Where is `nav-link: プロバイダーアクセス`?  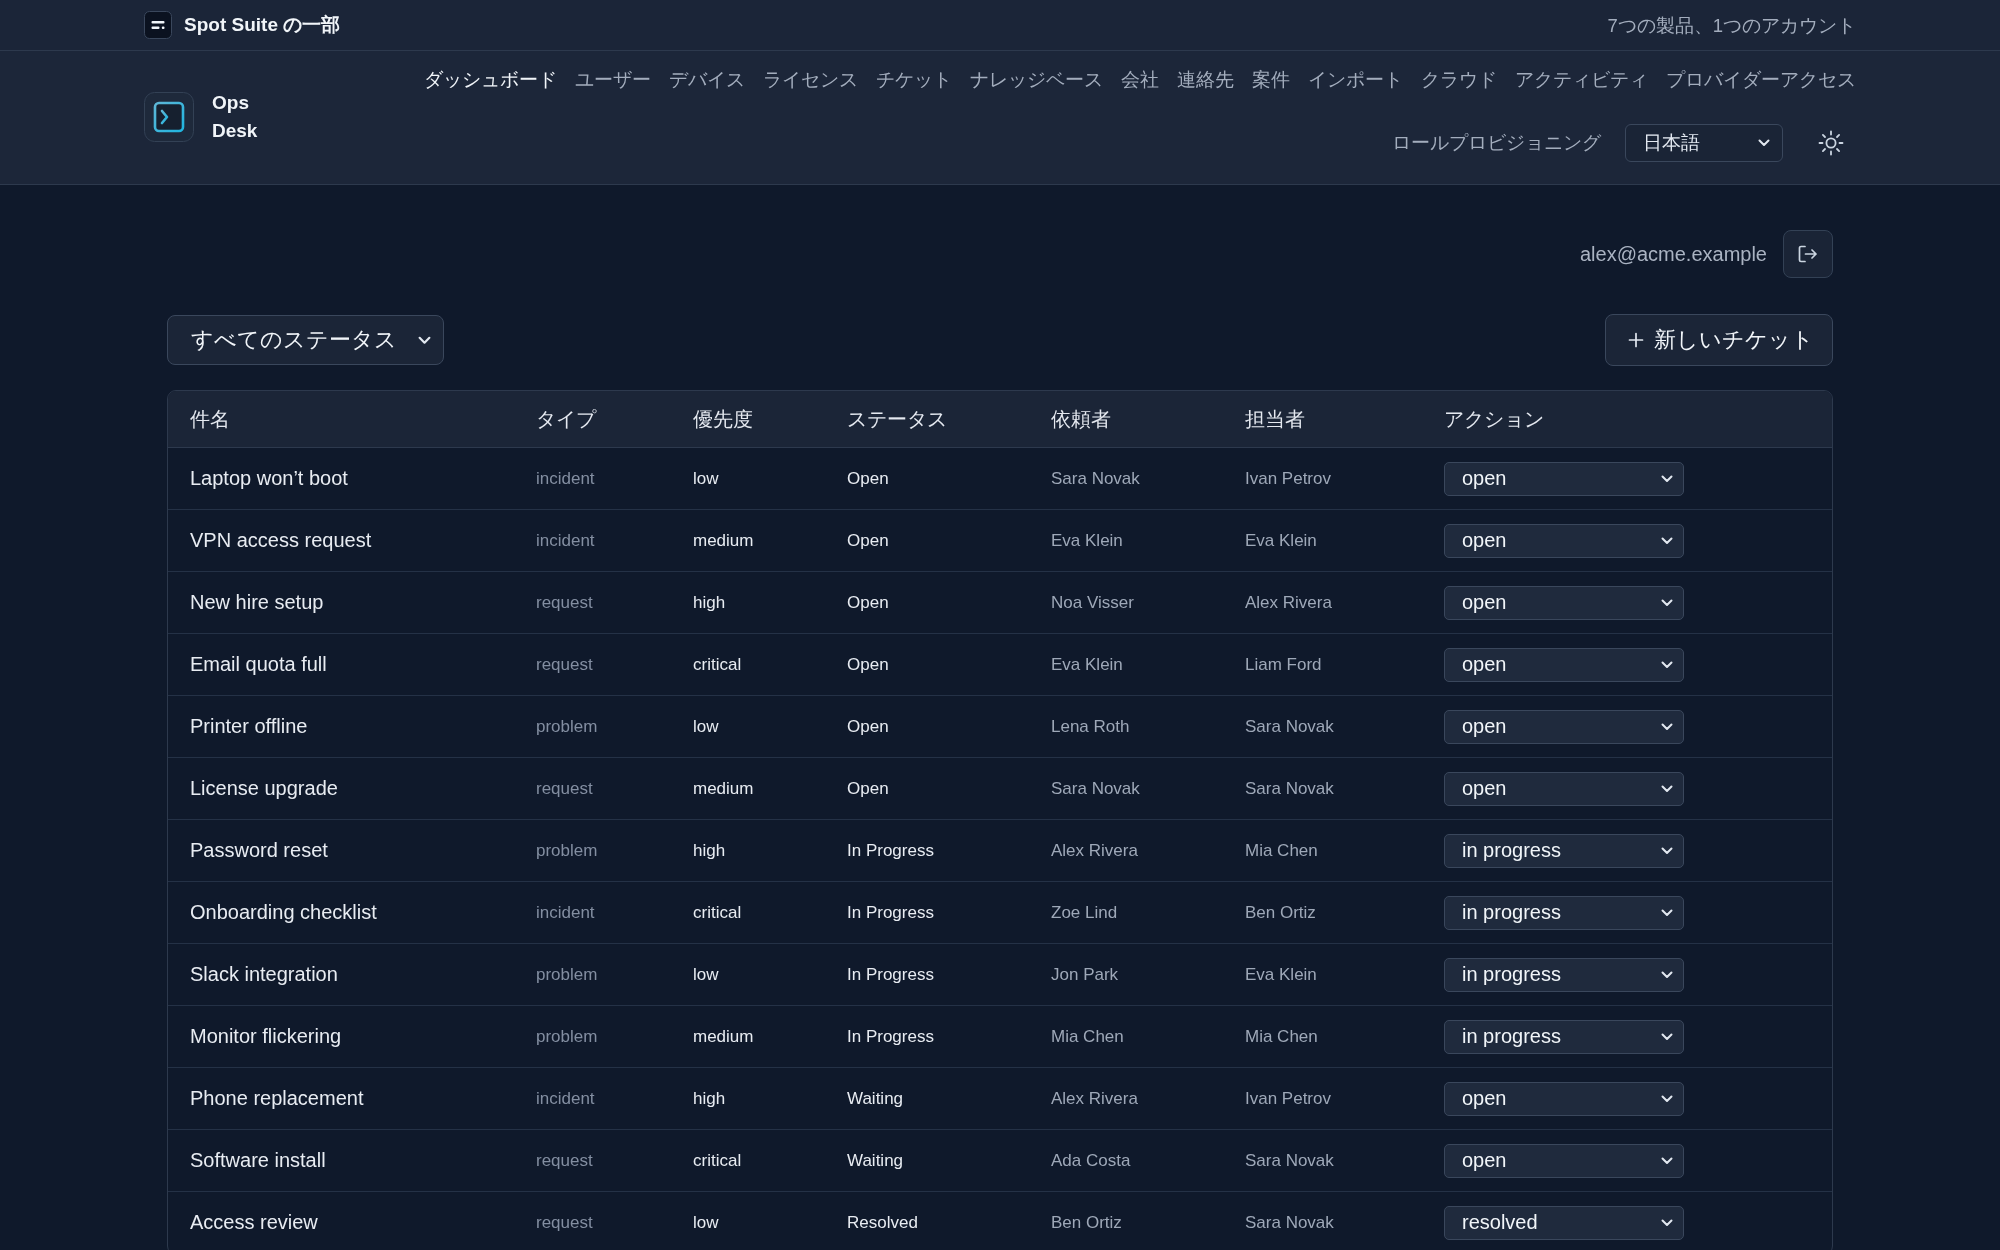 nav-link: プロバイダーアクセス is located at coordinates (1761, 80).